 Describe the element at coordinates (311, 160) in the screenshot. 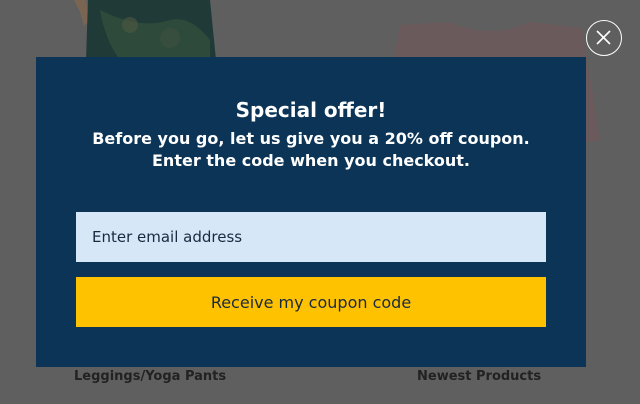

I see `modal-message-line2: Enter the code when you checkout.` at that location.